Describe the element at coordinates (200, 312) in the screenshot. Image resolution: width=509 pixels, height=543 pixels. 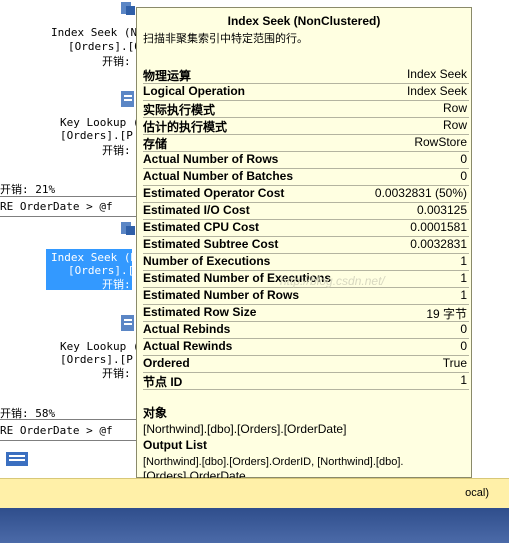
I see `property-label: Estimated Row Size` at that location.